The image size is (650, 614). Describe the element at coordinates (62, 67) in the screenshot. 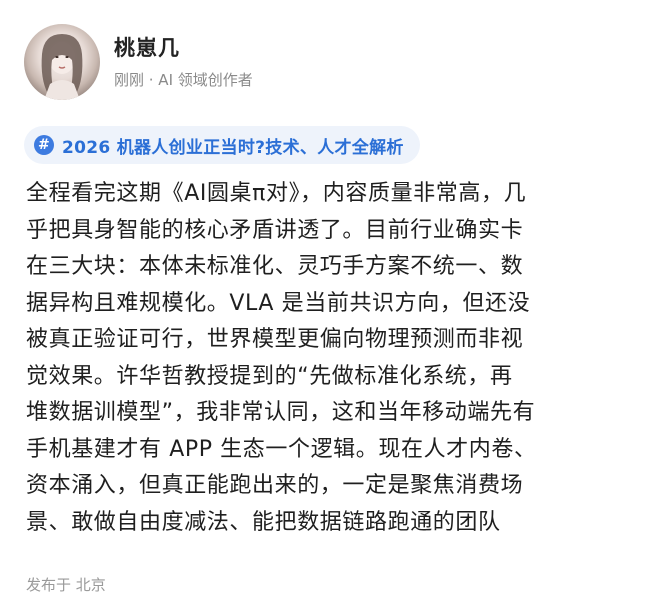

I see `avatar-portrait-icon` at that location.